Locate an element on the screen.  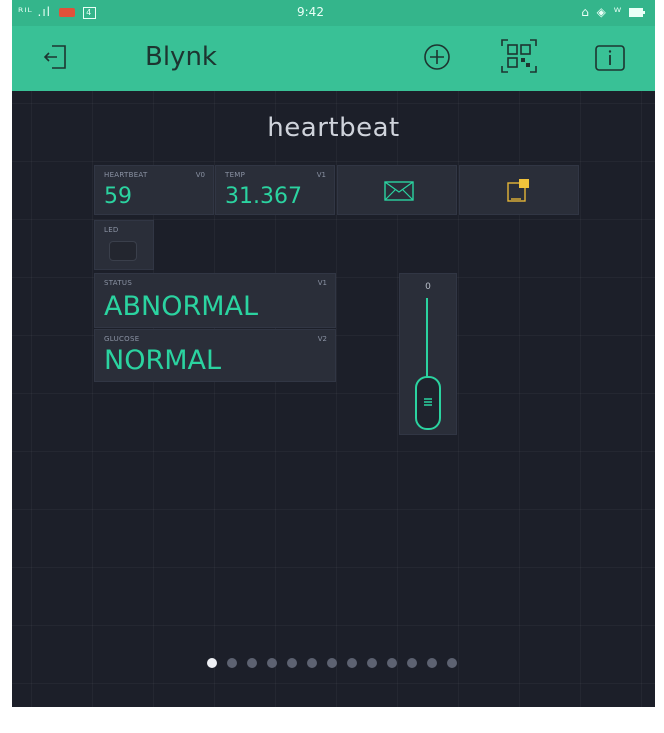
info-icon is located at coordinates (610, 58).